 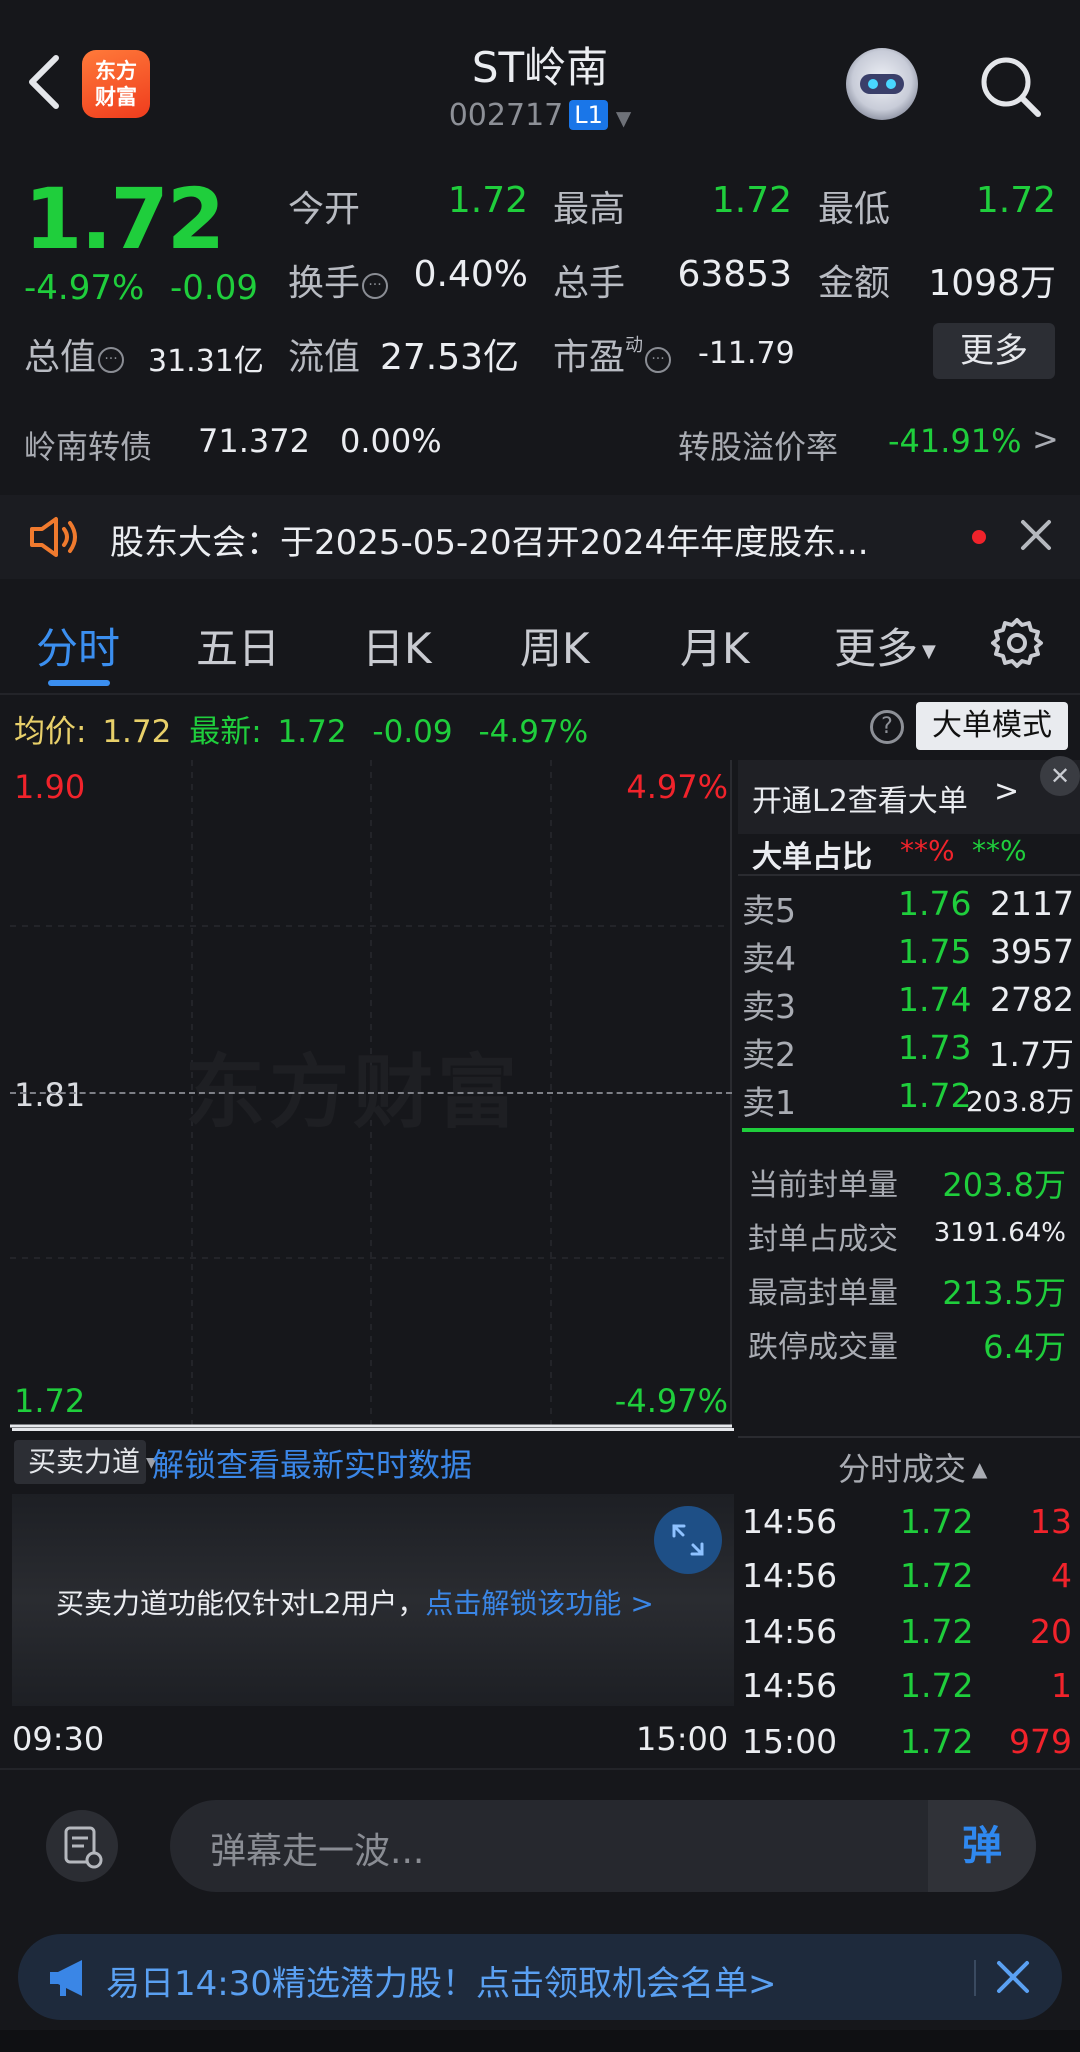 What do you see at coordinates (540, 2041) in the screenshot?
I see `nav-strip` at bounding box center [540, 2041].